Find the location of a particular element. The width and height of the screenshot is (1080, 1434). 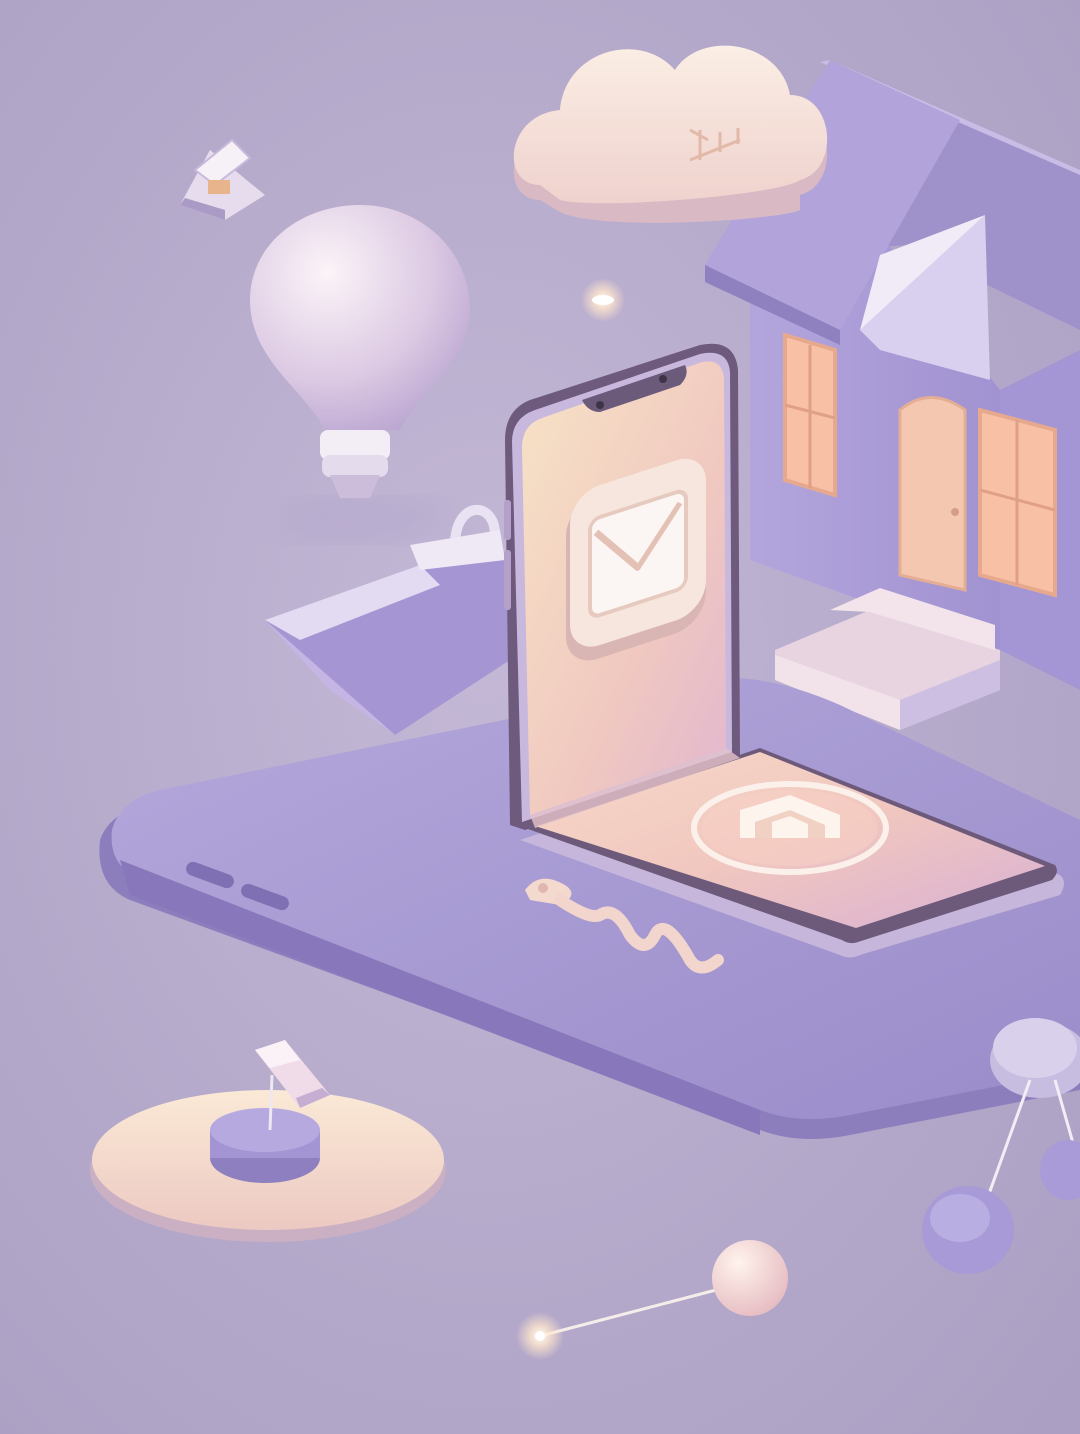

home-button is located at coordinates (790, 828).